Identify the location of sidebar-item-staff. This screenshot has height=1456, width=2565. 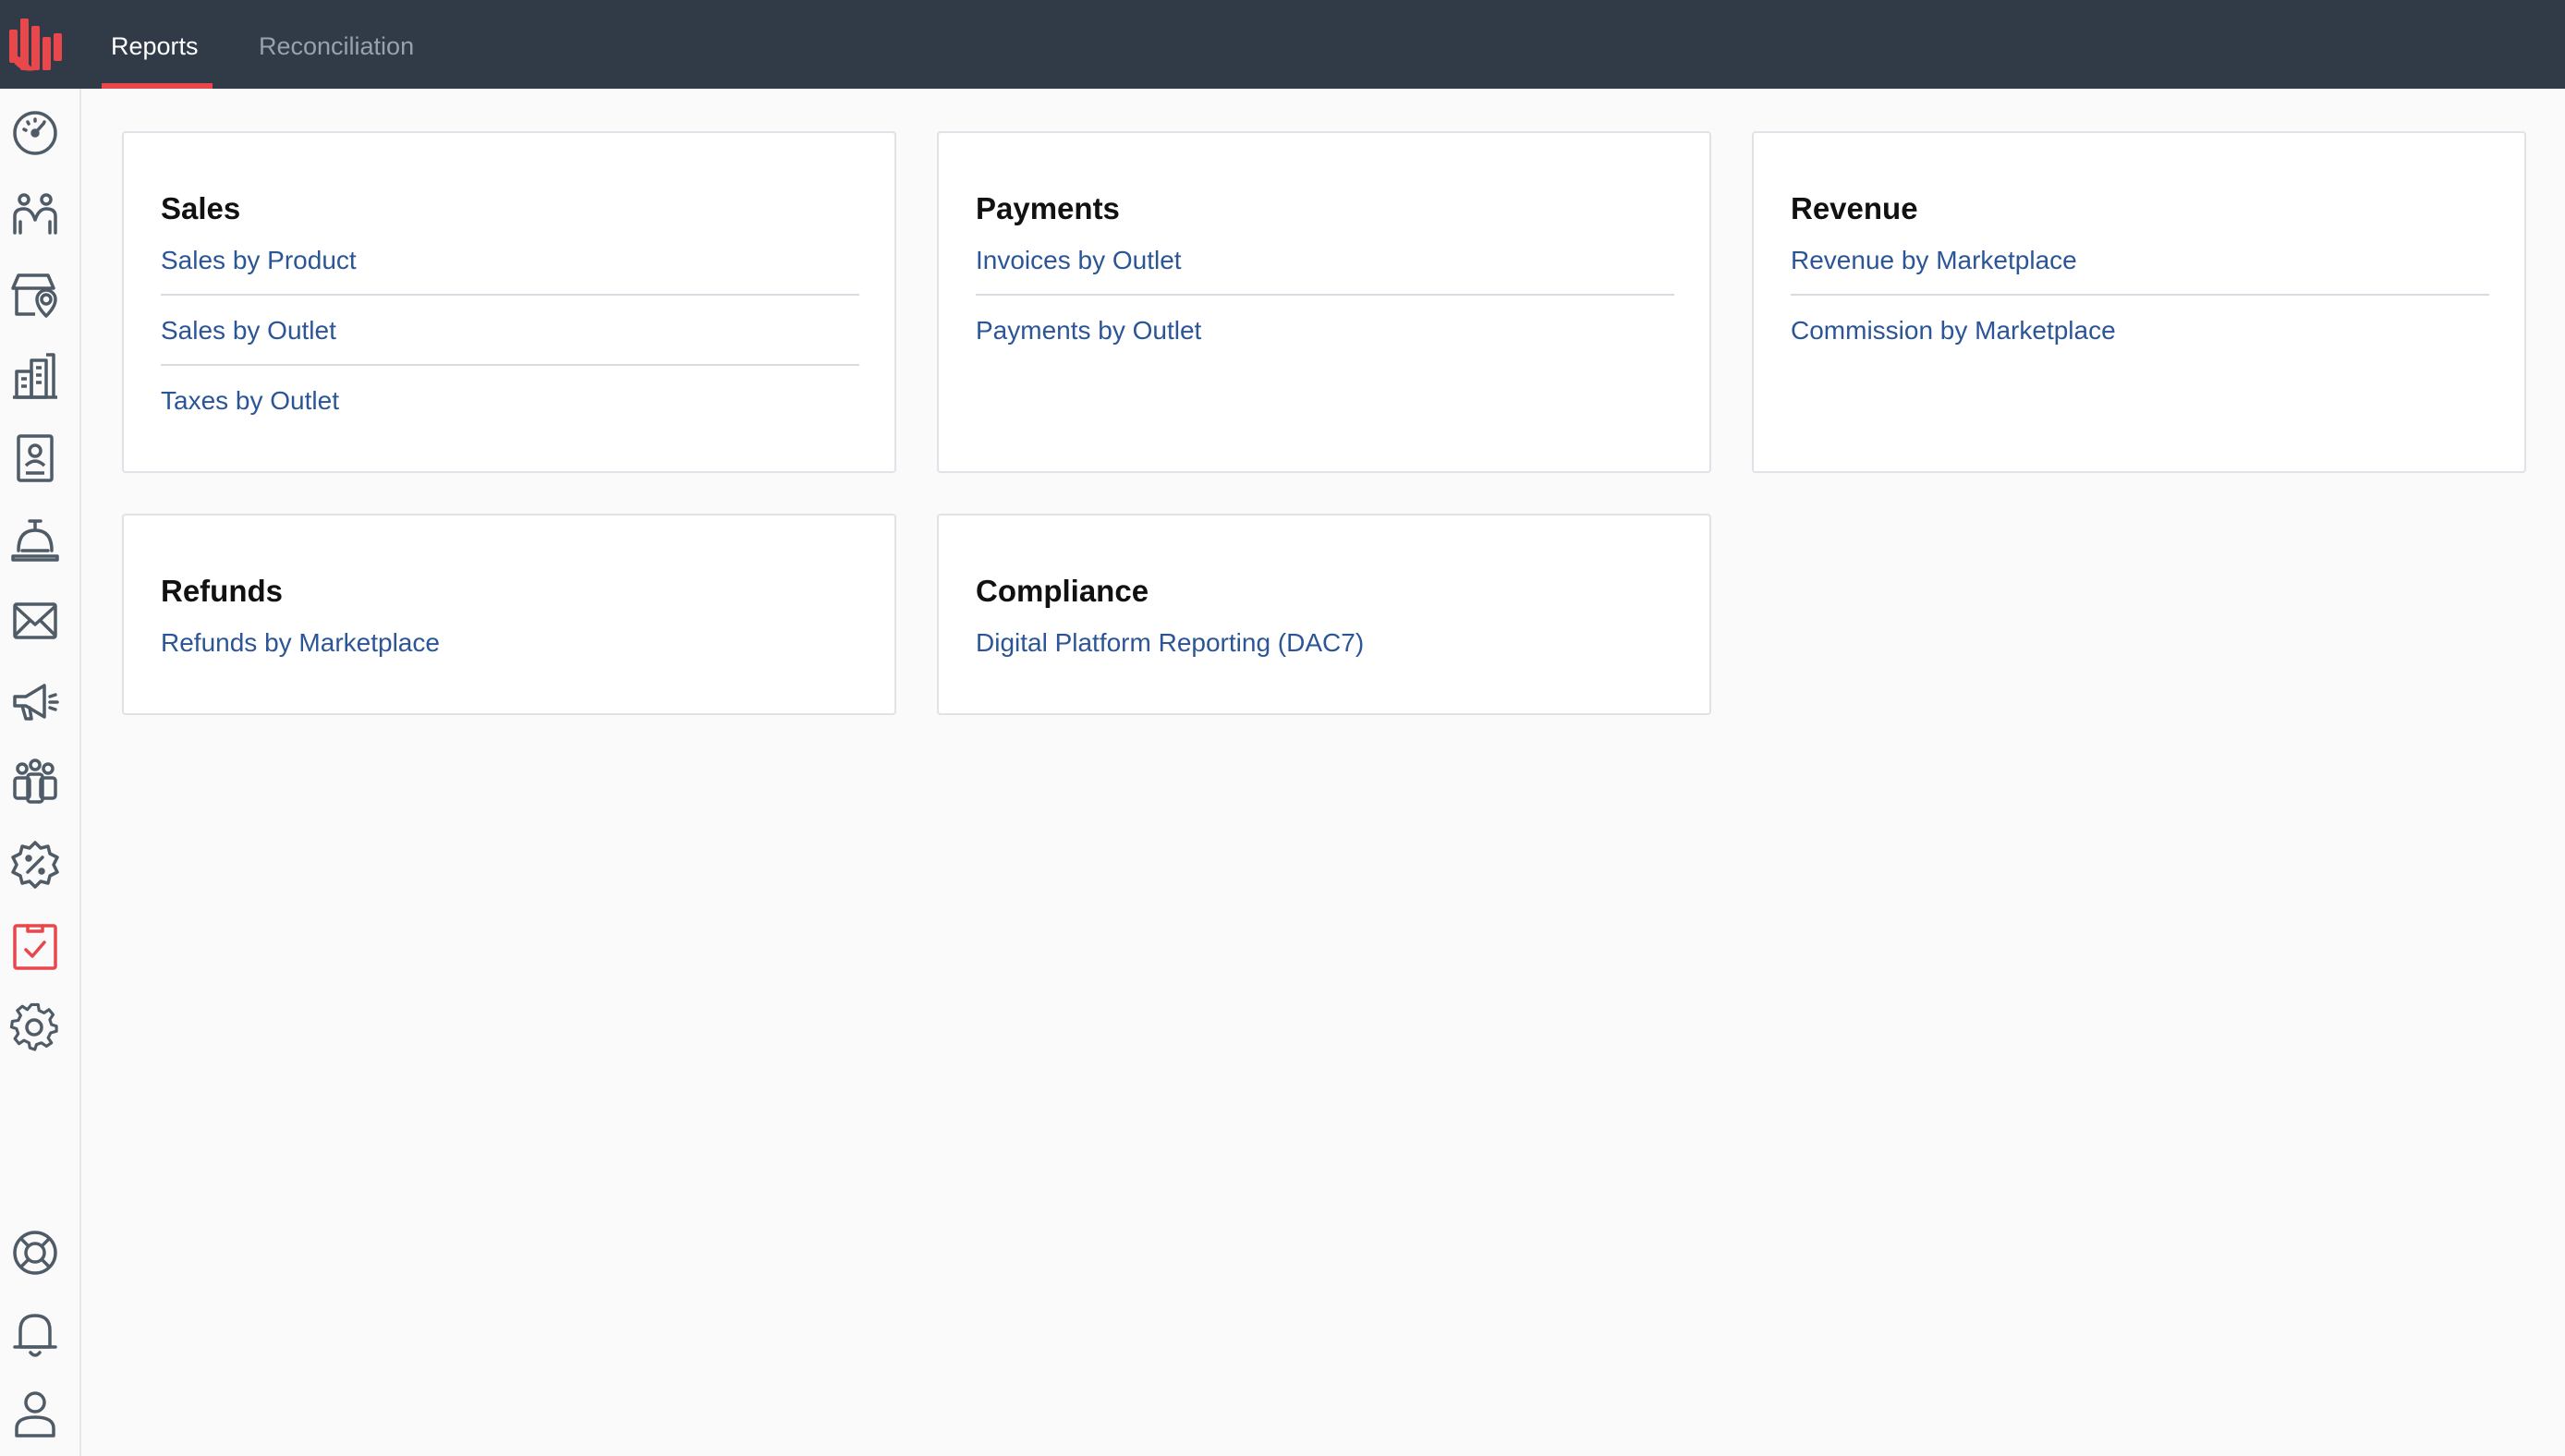
(35, 458).